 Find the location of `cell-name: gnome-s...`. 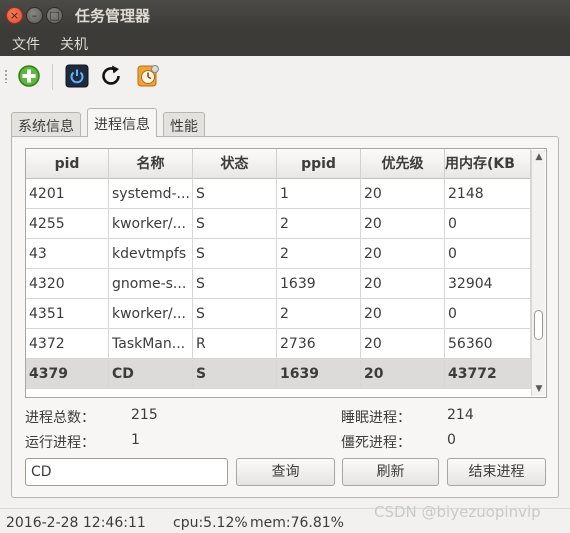

cell-name: gnome-s... is located at coordinates (151, 284).